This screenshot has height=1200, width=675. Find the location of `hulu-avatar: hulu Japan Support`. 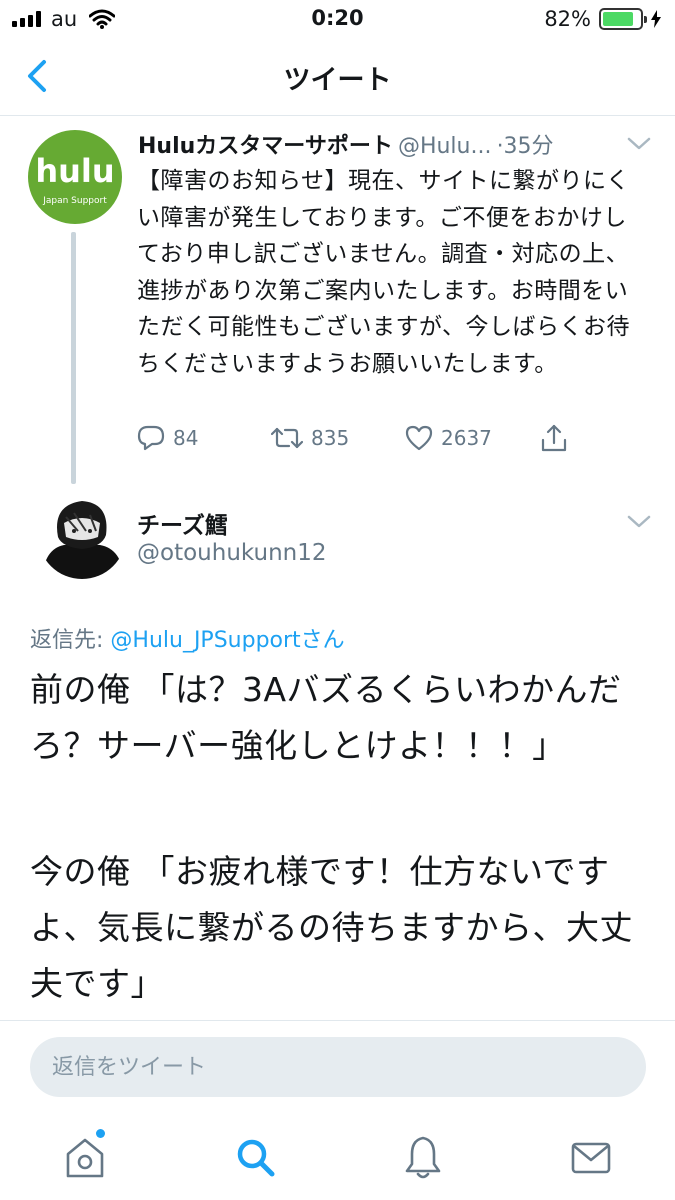

hulu-avatar: hulu Japan Support is located at coordinates (75, 177).